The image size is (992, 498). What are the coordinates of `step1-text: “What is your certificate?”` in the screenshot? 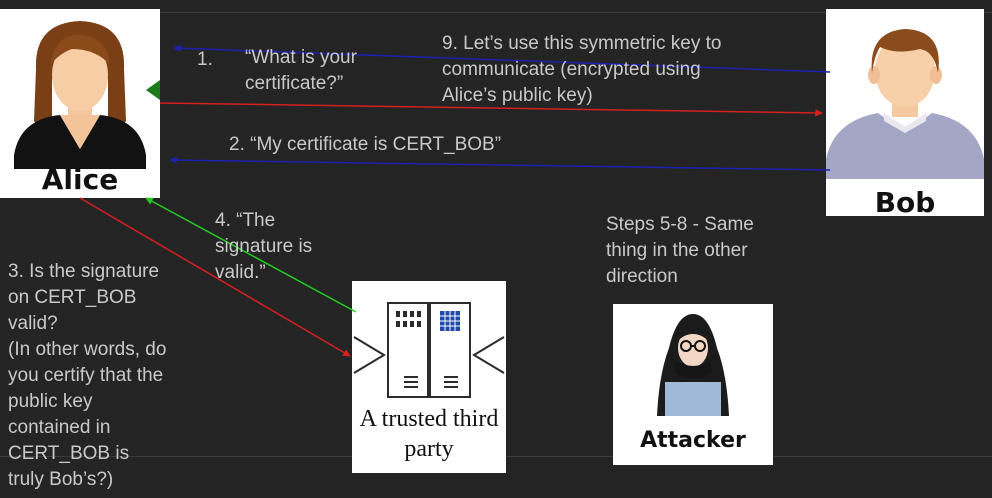 It's located at (301, 70).